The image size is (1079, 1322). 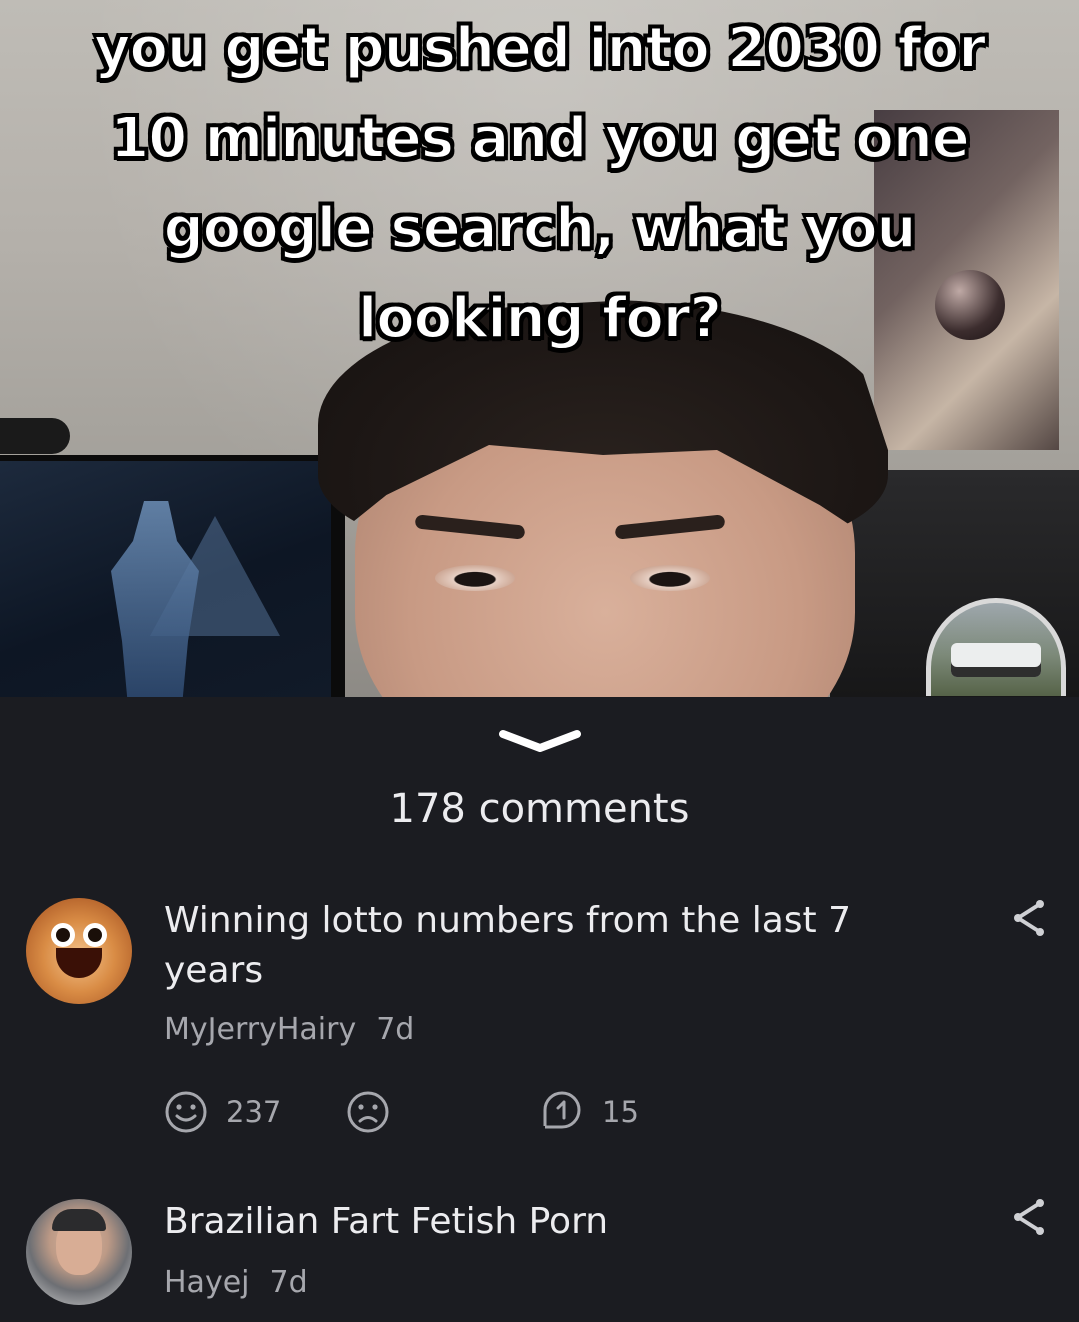 What do you see at coordinates (475, 578) in the screenshot?
I see `left-eye` at bounding box center [475, 578].